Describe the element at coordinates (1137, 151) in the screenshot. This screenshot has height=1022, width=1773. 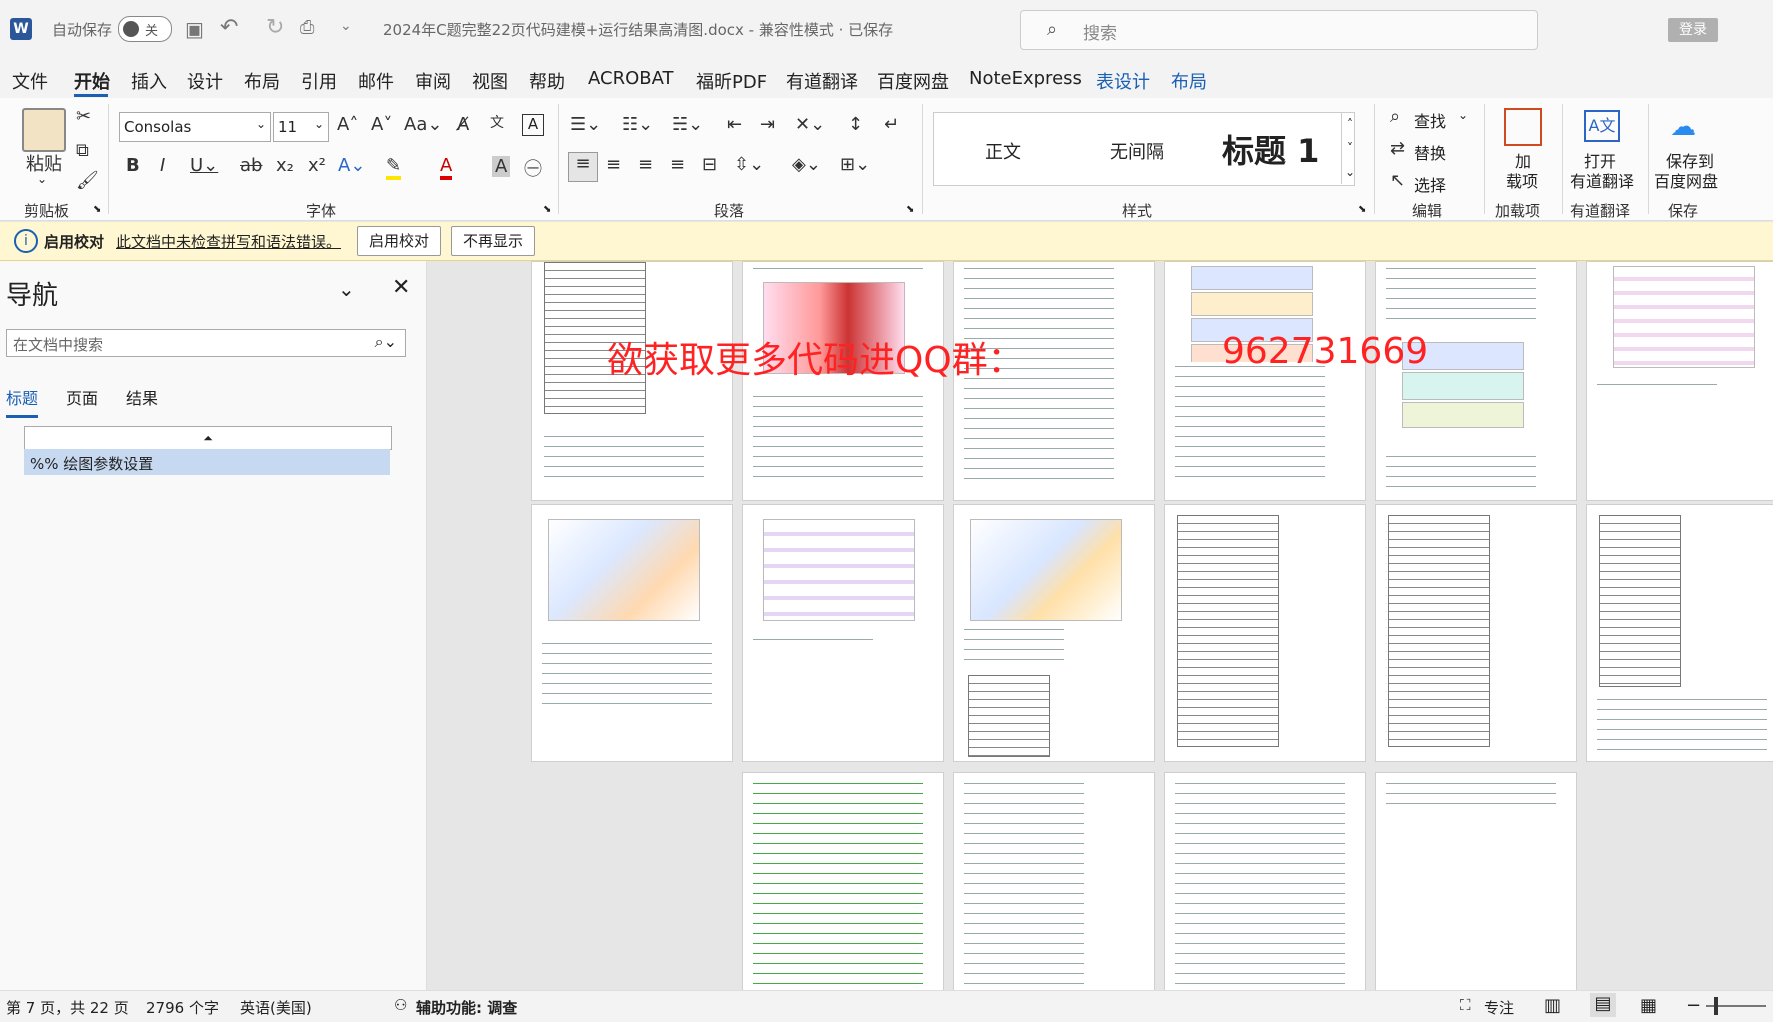
I see `style-no-spacing: 无间隔` at that location.